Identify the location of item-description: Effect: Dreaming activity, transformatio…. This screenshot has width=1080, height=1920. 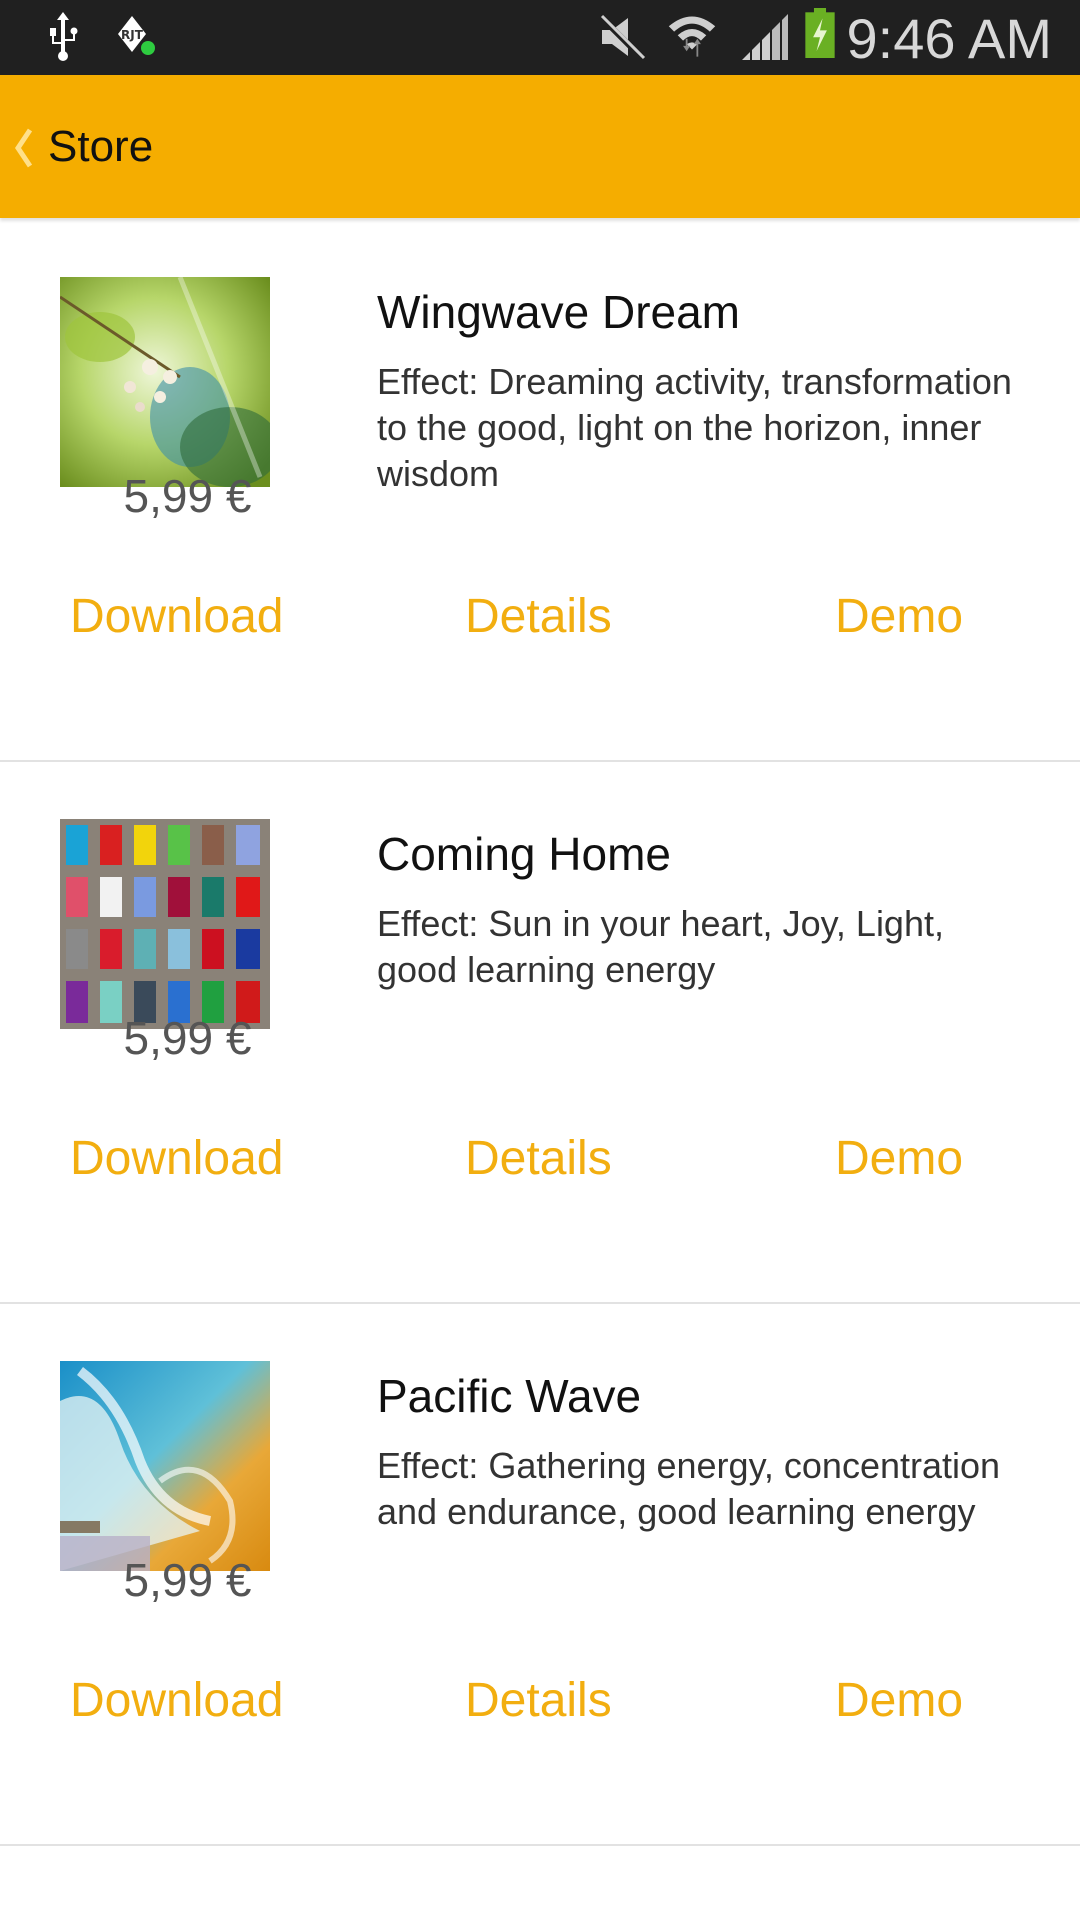
(694, 427).